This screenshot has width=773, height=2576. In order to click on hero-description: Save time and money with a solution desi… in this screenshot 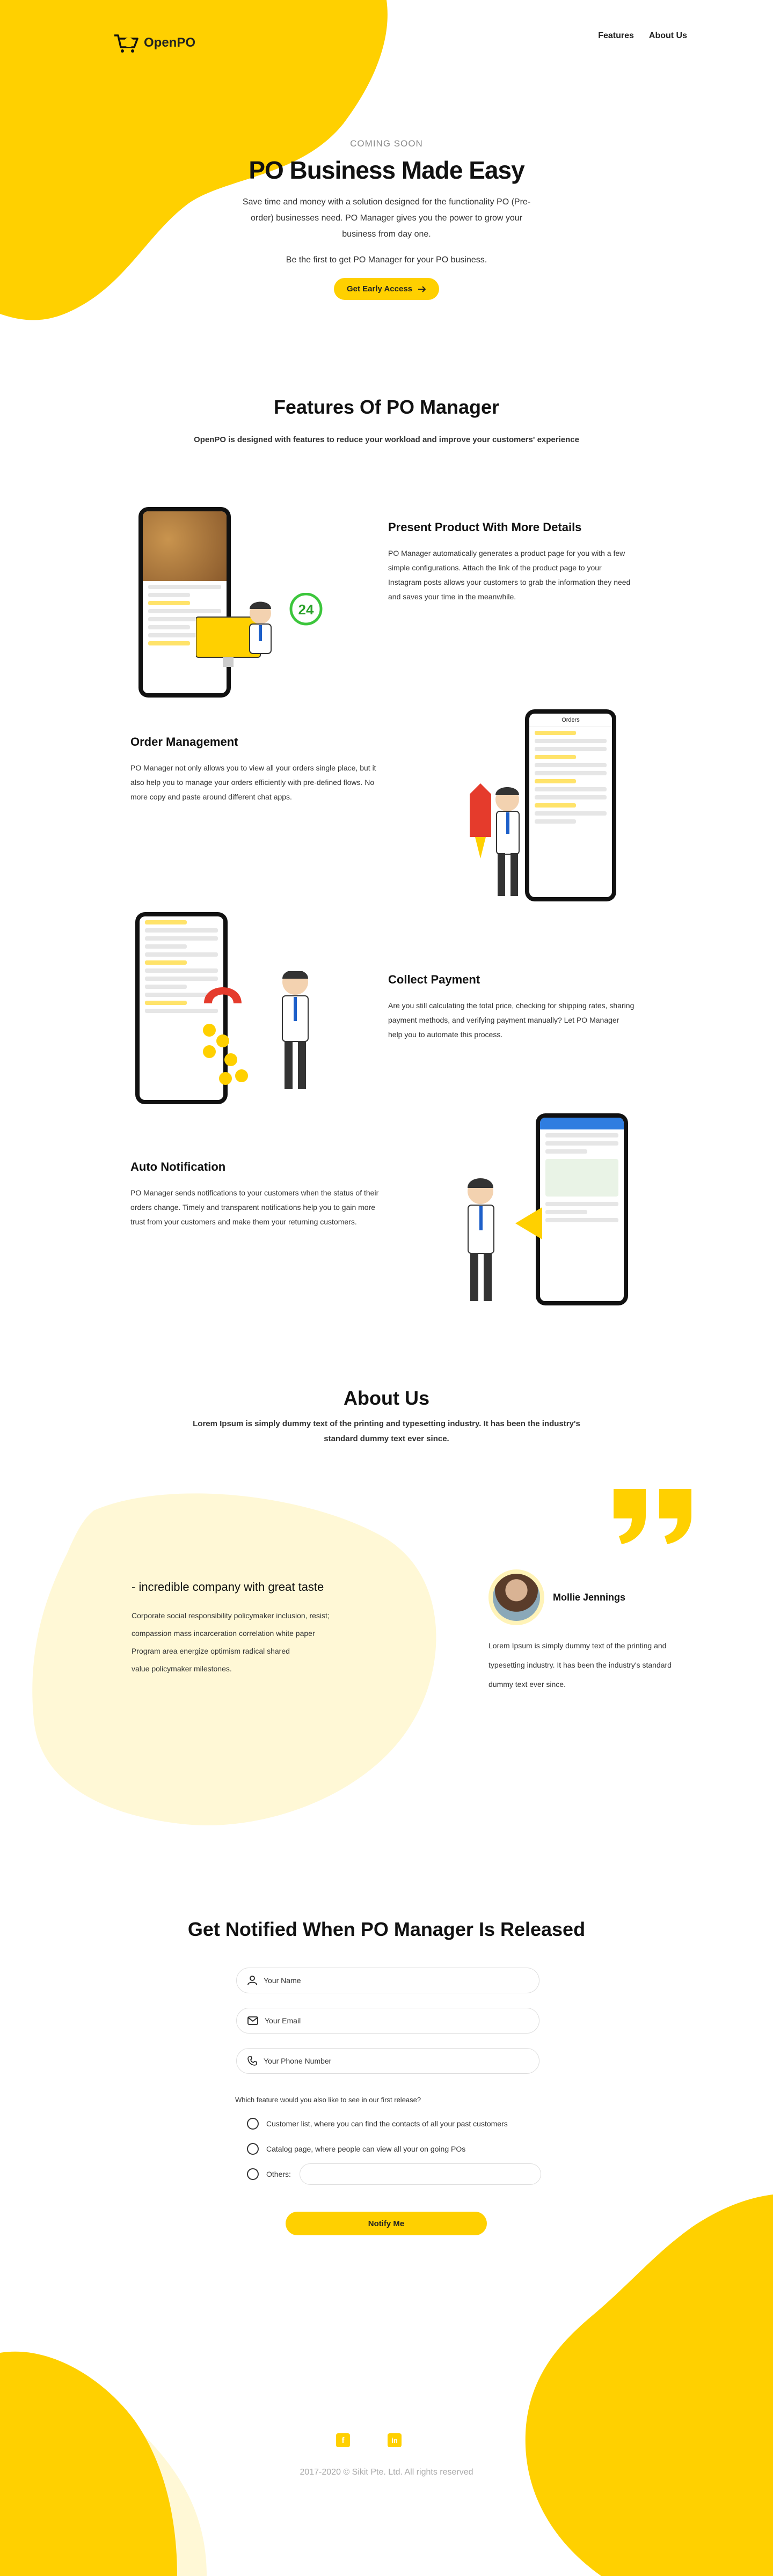, I will do `click(386, 218)`.